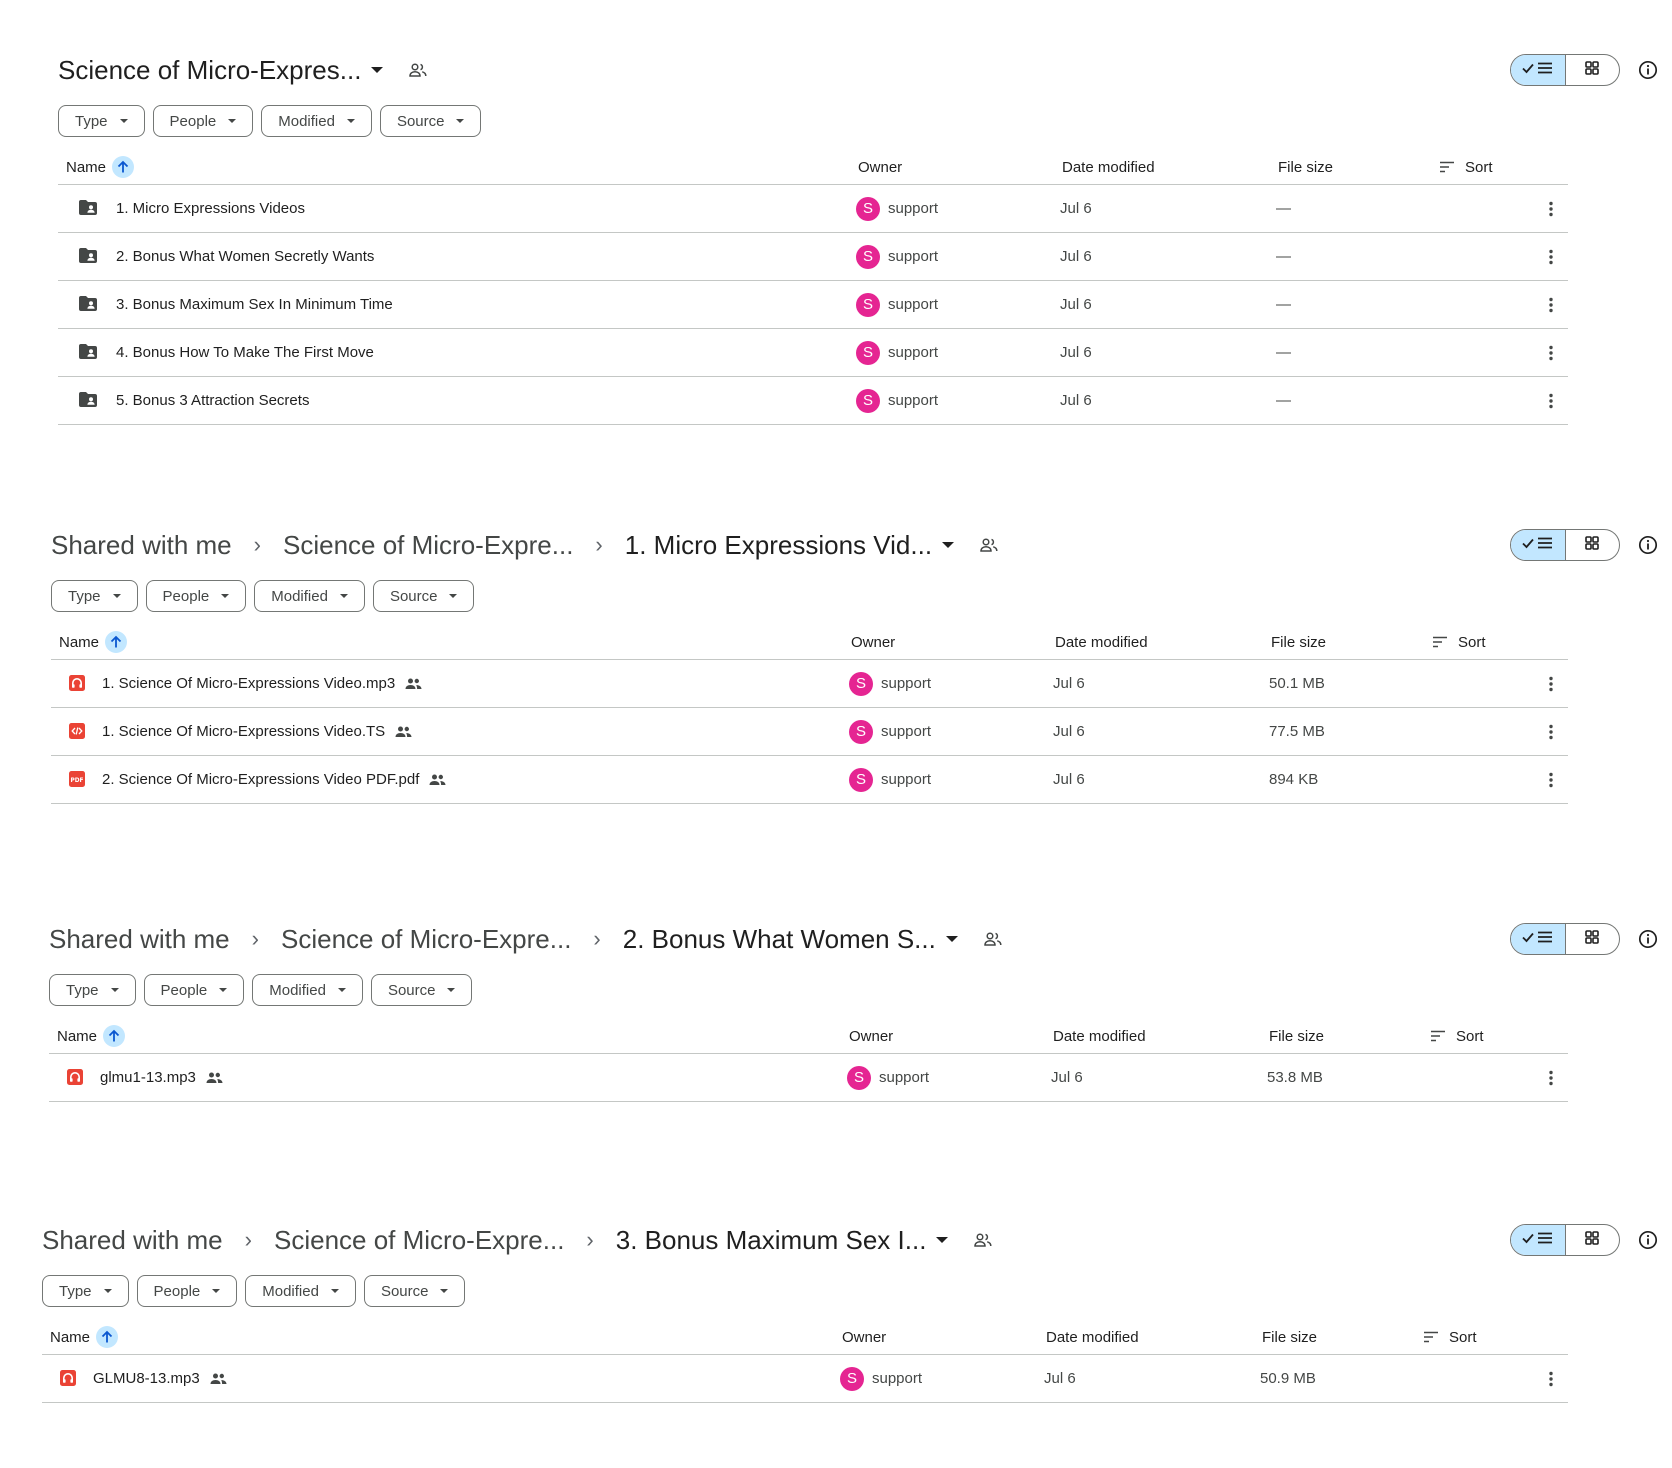  What do you see at coordinates (223, 990) in the screenshot?
I see `chevron-down-icon` at bounding box center [223, 990].